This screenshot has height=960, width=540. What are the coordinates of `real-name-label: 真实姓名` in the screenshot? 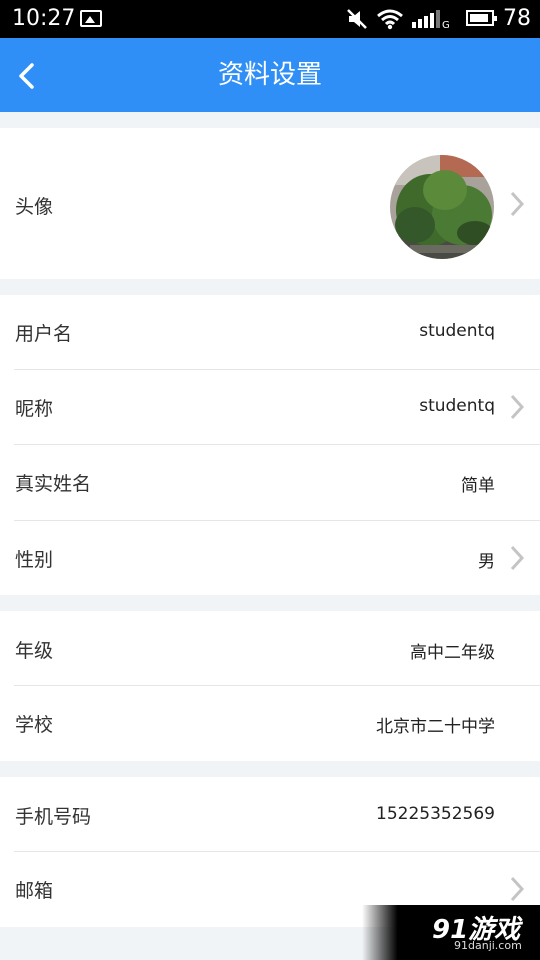 It's located at (53, 484).